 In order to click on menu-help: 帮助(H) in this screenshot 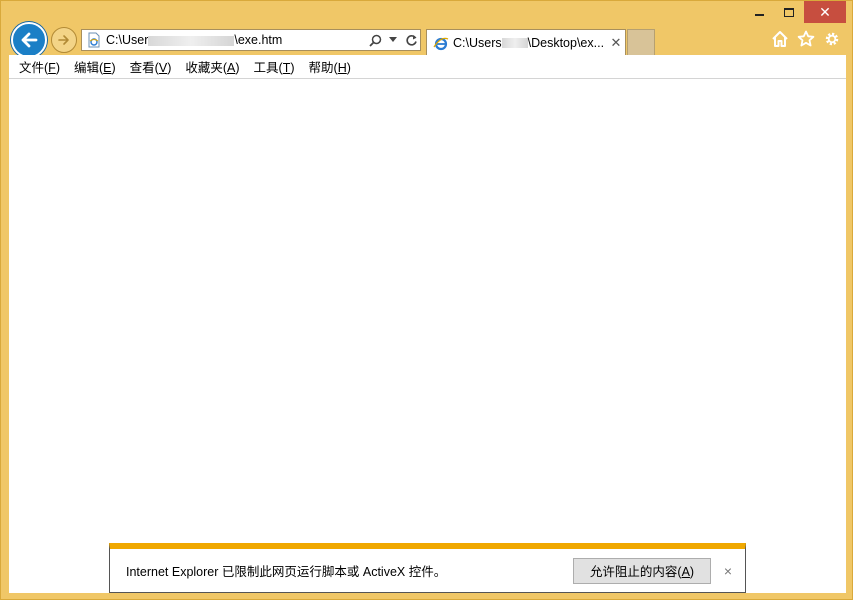, I will do `click(330, 66)`.